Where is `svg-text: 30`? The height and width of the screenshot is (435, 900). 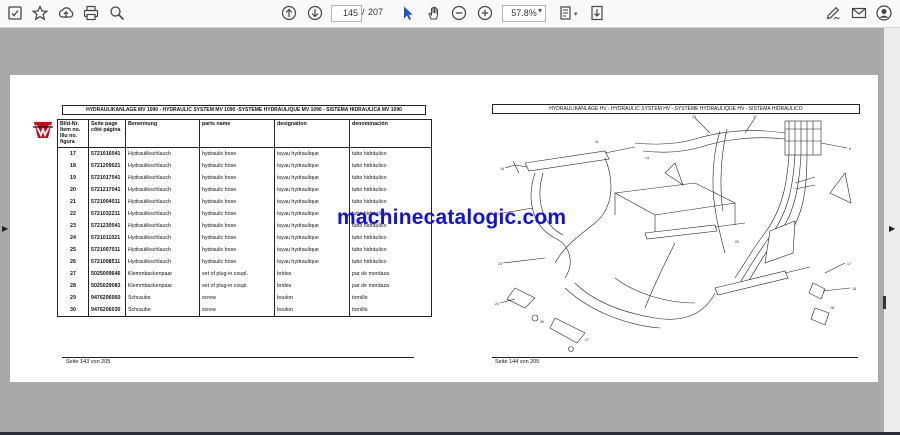 svg-text: 30 is located at coordinates (542, 322).